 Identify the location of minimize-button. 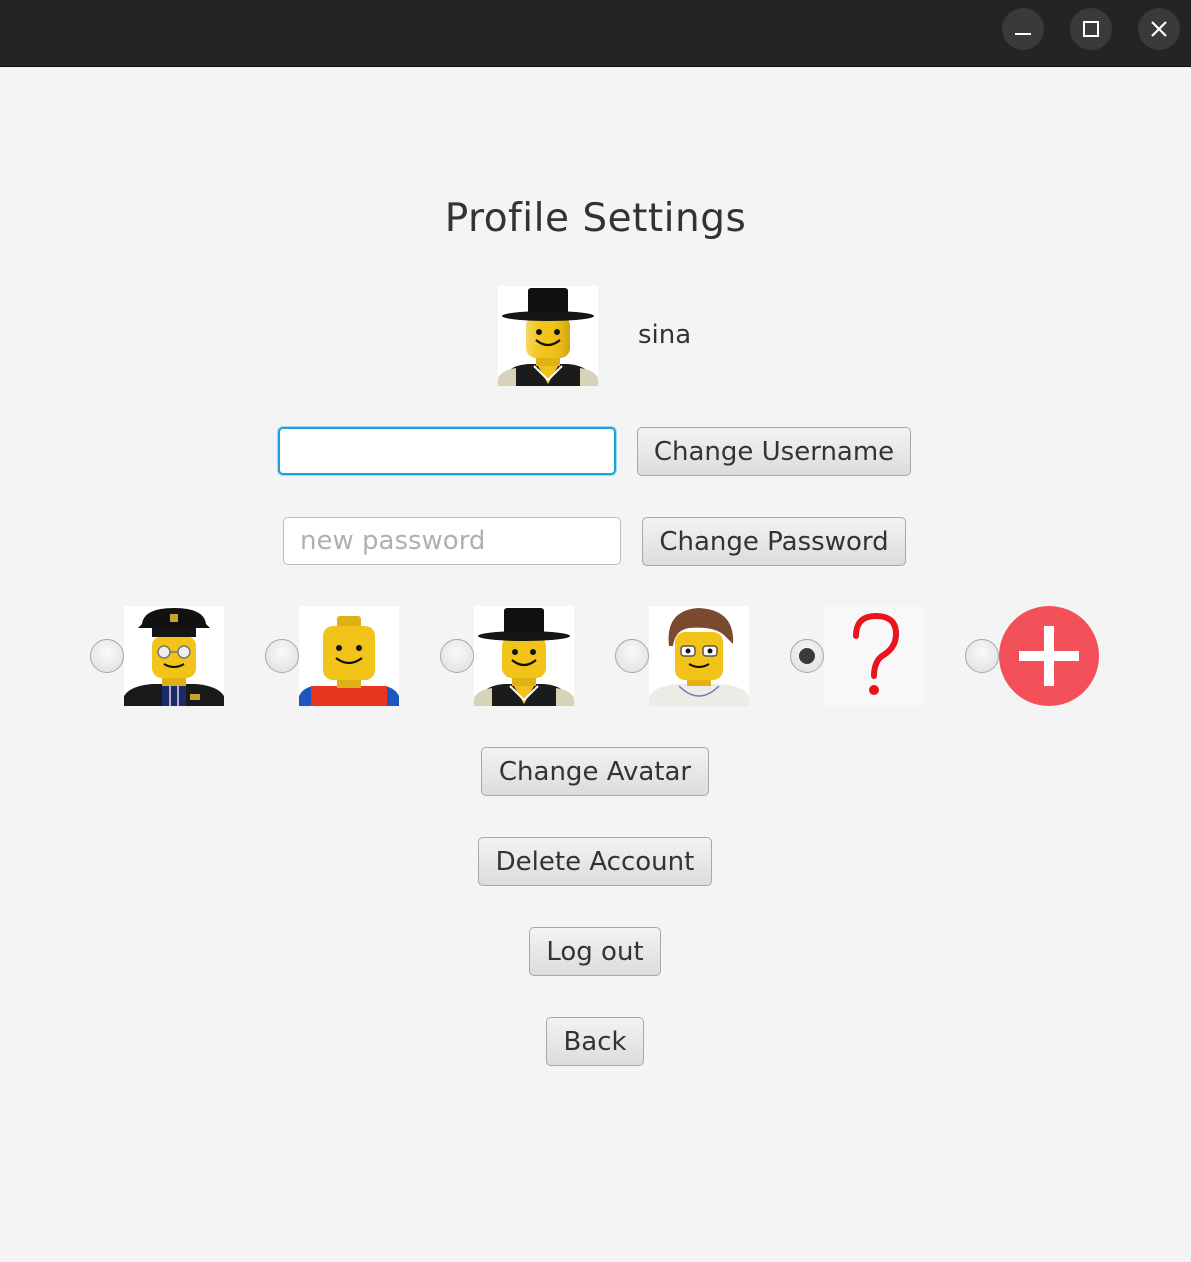
(1023, 29).